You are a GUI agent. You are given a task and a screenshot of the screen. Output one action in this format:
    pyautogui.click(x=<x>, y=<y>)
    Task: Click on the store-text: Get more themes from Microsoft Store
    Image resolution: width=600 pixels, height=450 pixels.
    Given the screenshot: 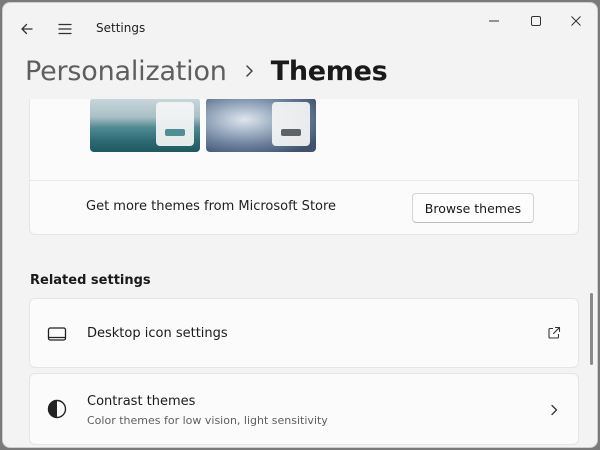 What is the action you would take?
    pyautogui.click(x=211, y=206)
    